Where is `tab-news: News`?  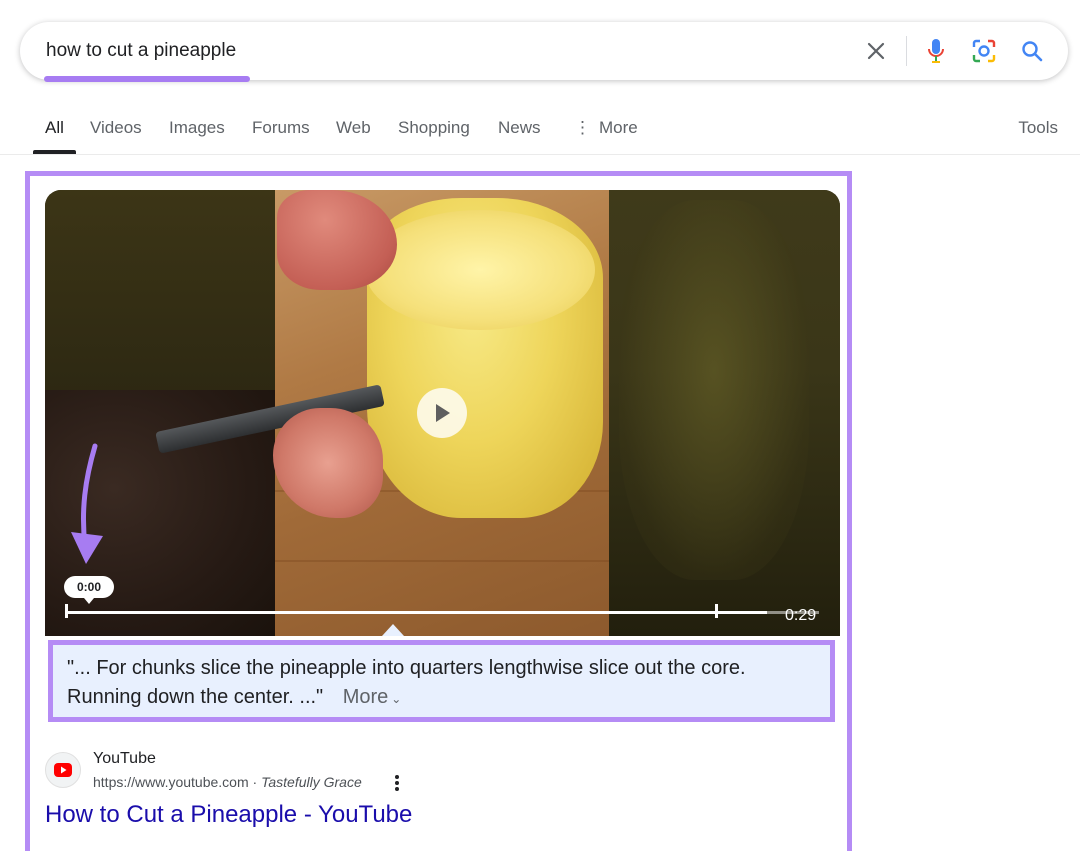
tab-news: News is located at coordinates (519, 128).